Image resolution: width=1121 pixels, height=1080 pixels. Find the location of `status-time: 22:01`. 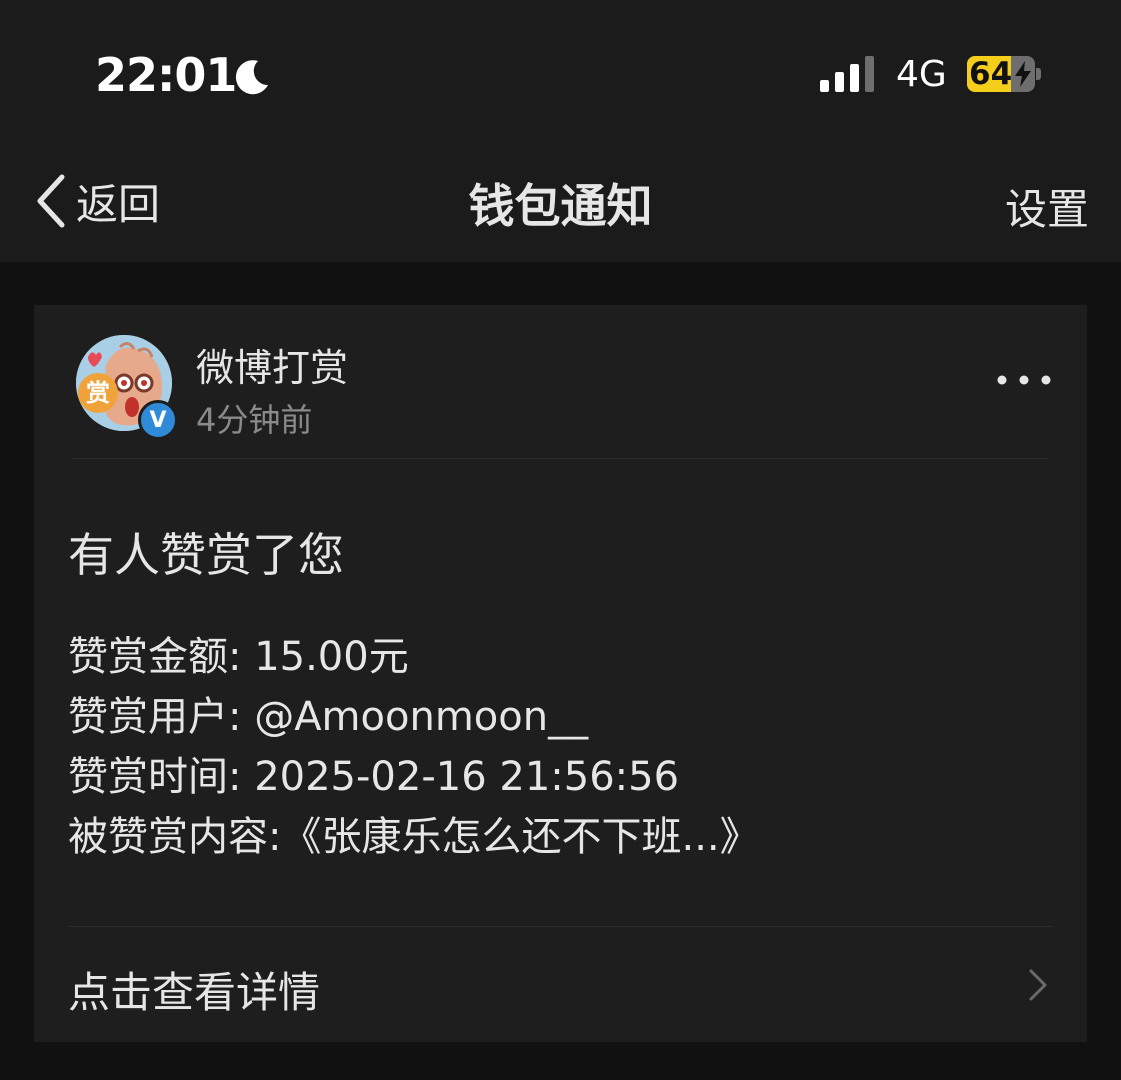

status-time: 22:01 is located at coordinates (166, 75).